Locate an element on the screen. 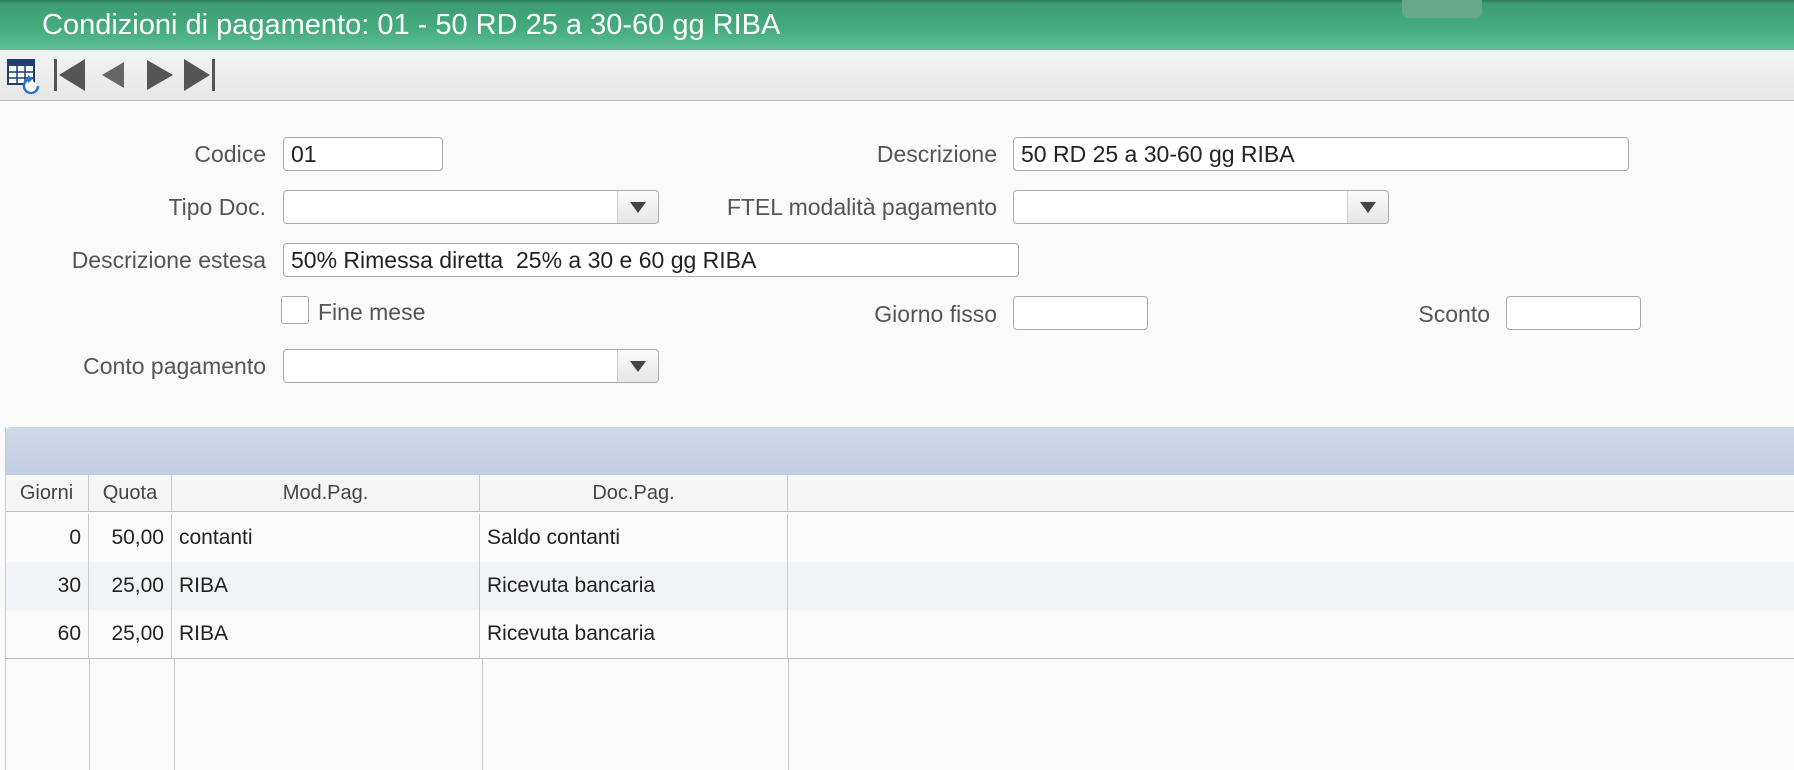 The width and height of the screenshot is (1794, 770). first-record-icon is located at coordinates (70, 75).